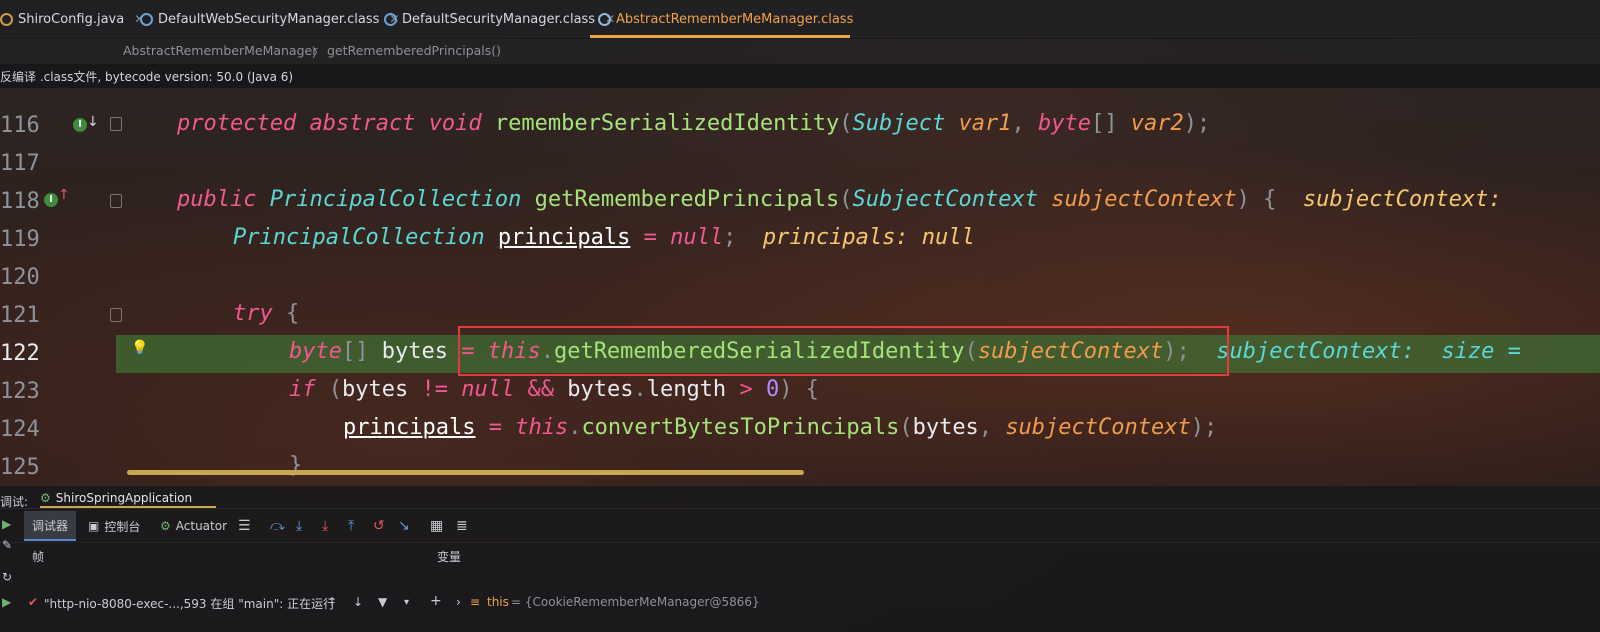  I want to click on line-number: 120, so click(20, 277).